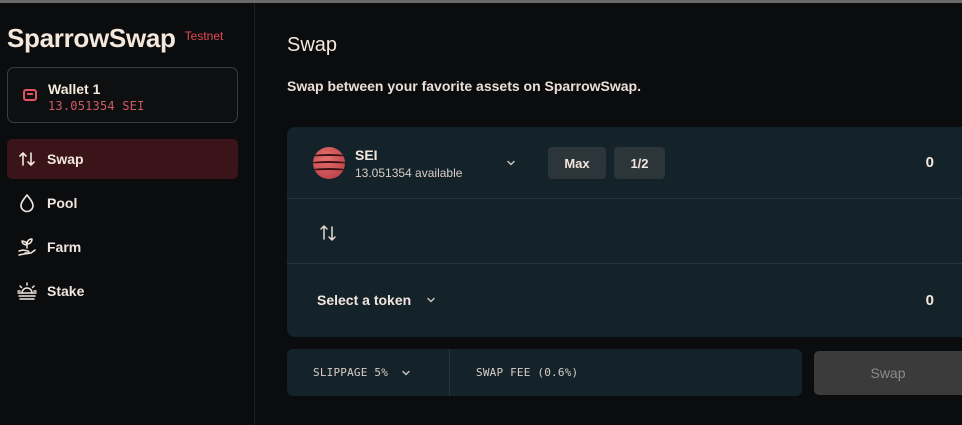  Describe the element at coordinates (62, 203) in the screenshot. I see `sidebar-item-label: Pool` at that location.